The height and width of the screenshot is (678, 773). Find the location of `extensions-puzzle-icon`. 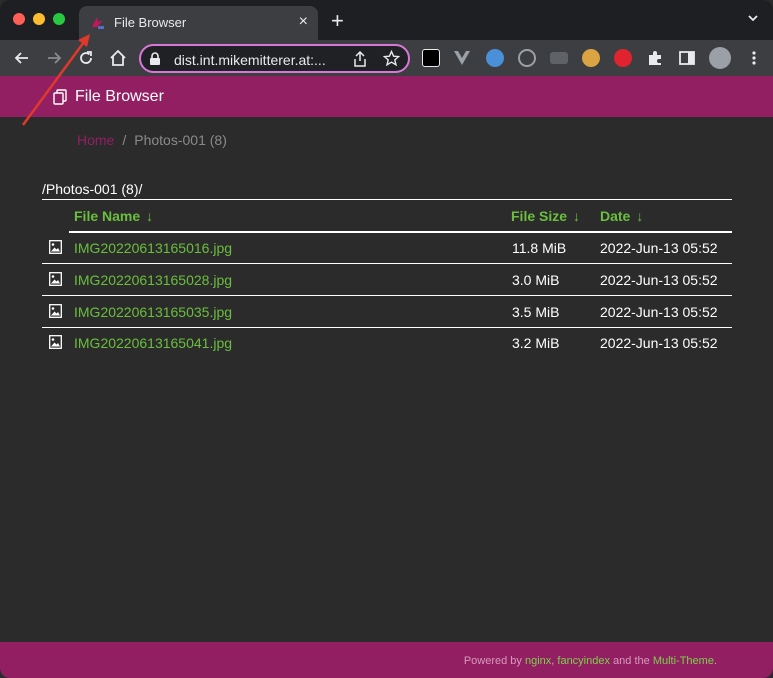

extensions-puzzle-icon is located at coordinates (655, 58).